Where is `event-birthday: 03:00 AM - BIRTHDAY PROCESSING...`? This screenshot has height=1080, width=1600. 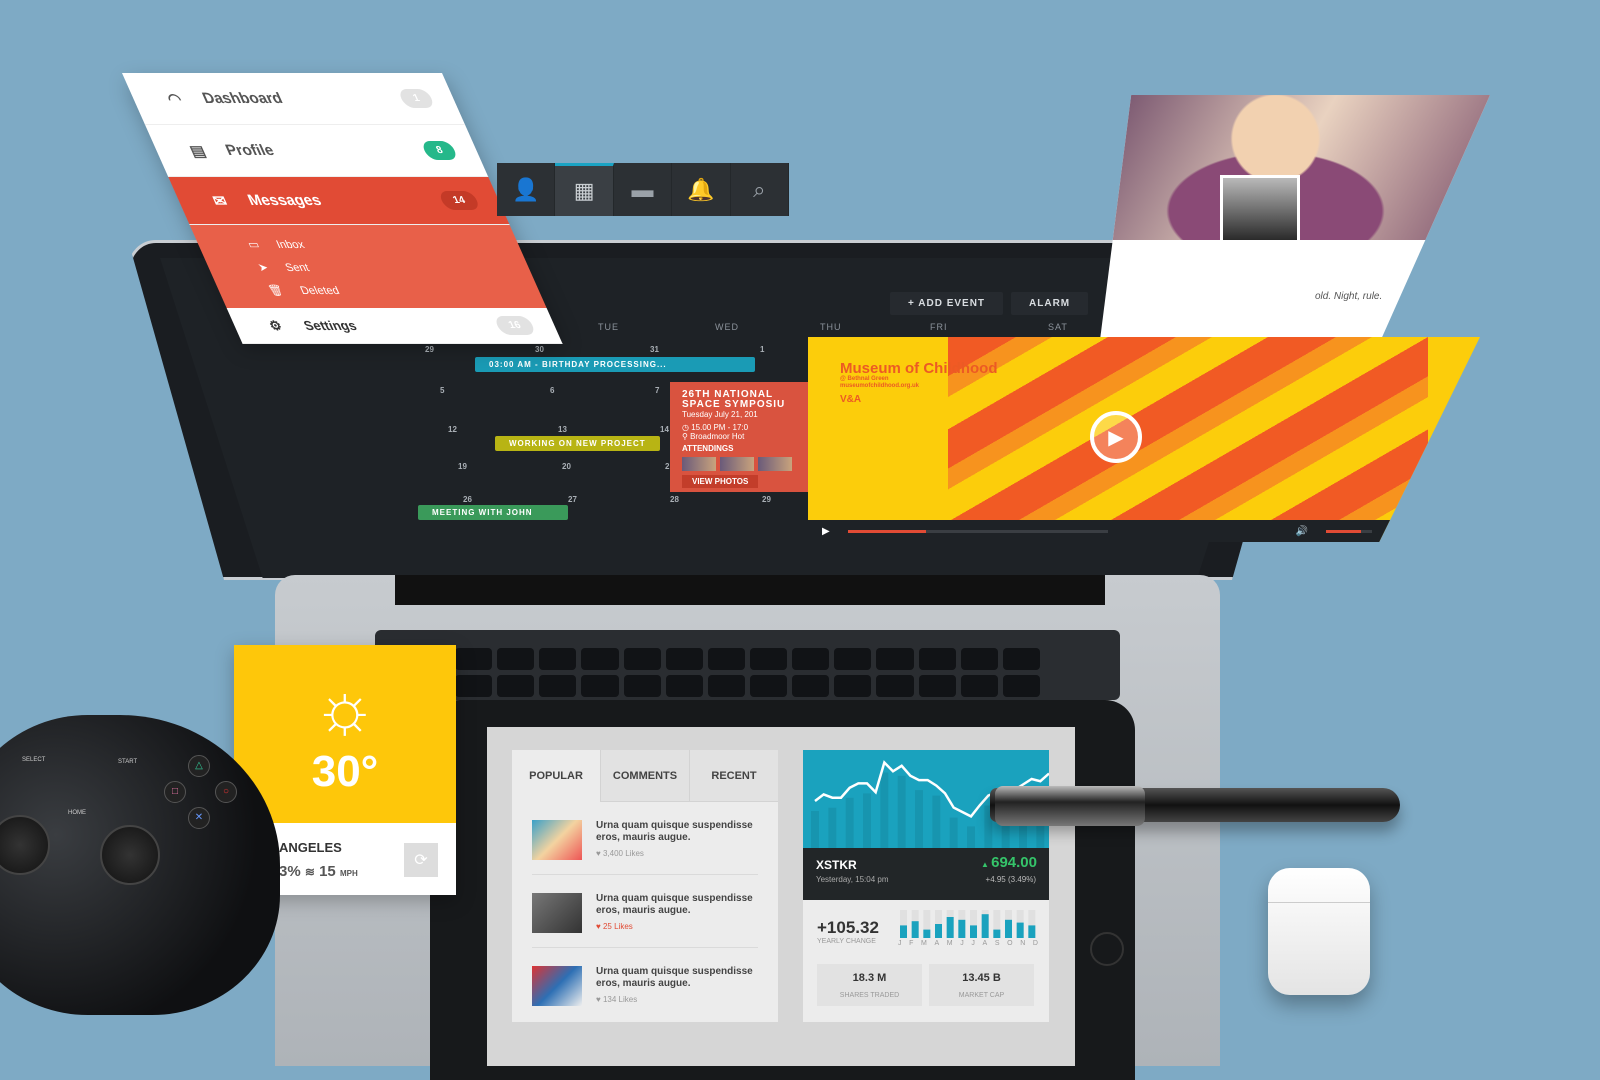
event-birthday: 03:00 AM - BIRTHDAY PROCESSING... is located at coordinates (615, 364).